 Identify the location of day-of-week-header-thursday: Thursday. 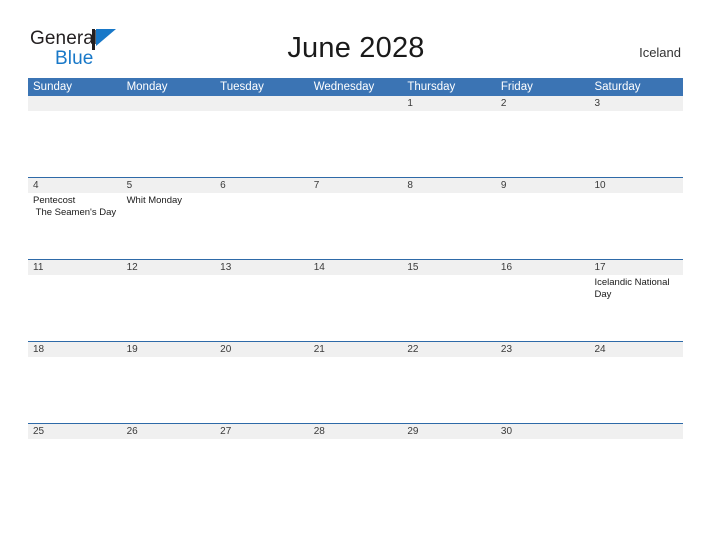
(431, 87).